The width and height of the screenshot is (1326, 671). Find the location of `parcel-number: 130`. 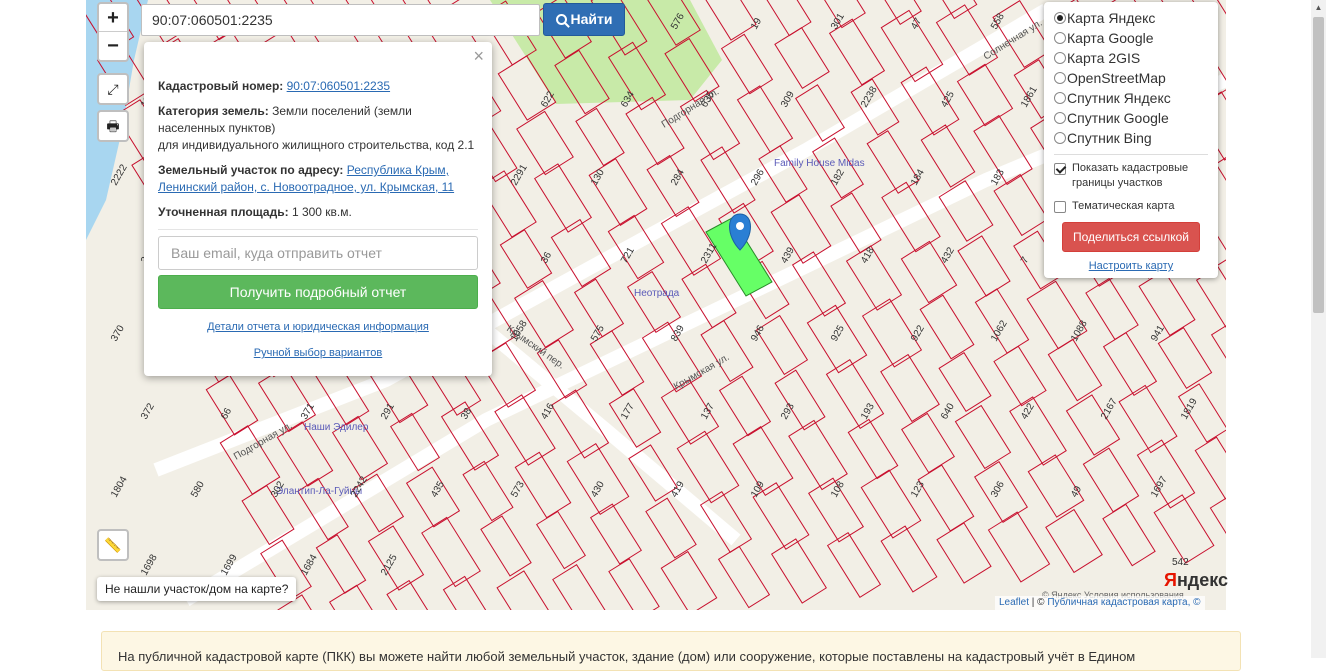

parcel-number: 130 is located at coordinates (598, 177).